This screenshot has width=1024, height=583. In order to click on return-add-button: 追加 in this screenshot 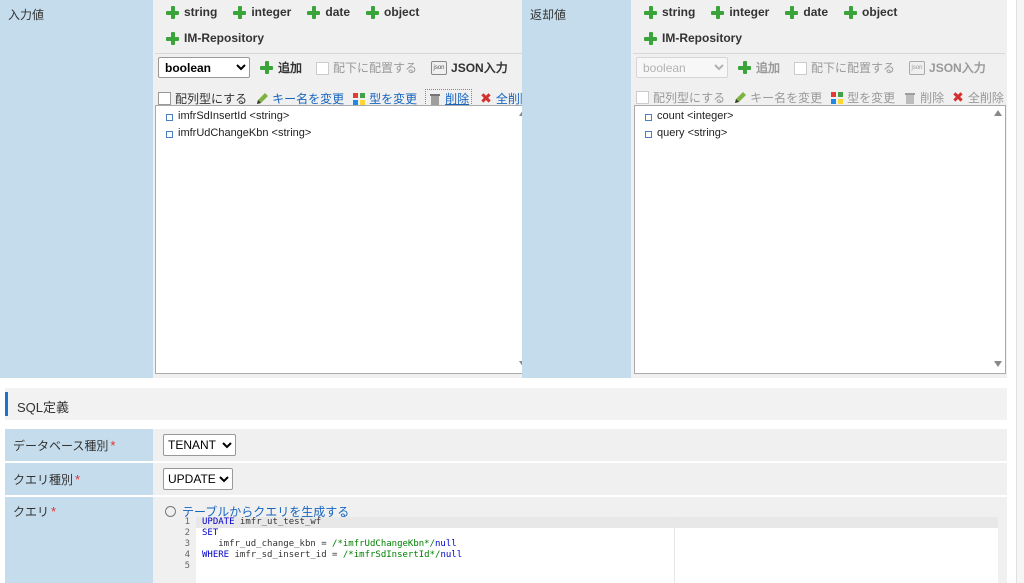, I will do `click(759, 67)`.